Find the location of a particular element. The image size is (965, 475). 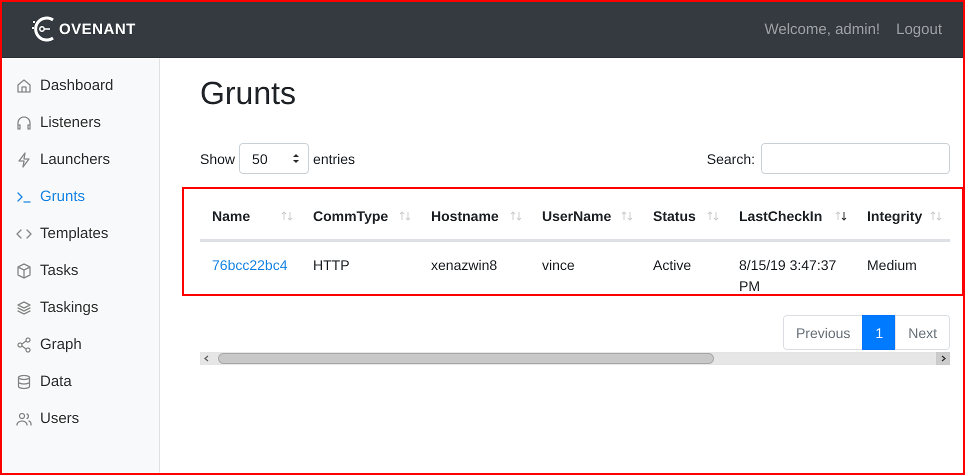

page-title: Grunts is located at coordinates (249, 94).